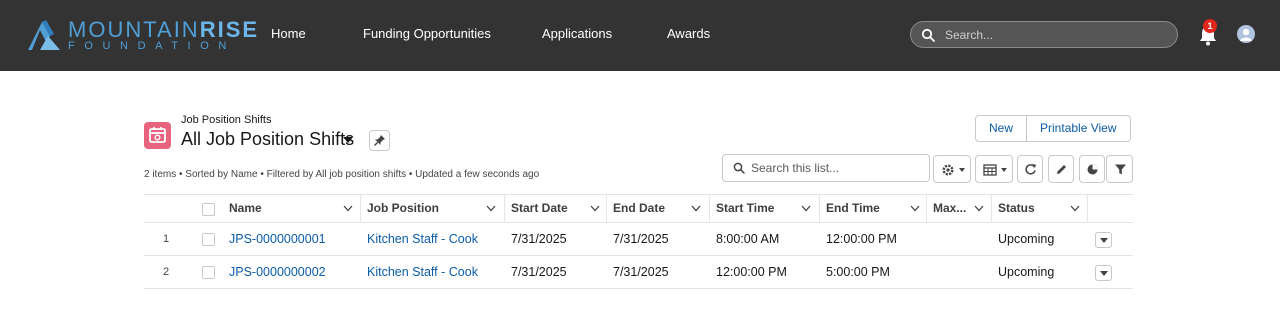  I want to click on refresh-icon, so click(1030, 169).